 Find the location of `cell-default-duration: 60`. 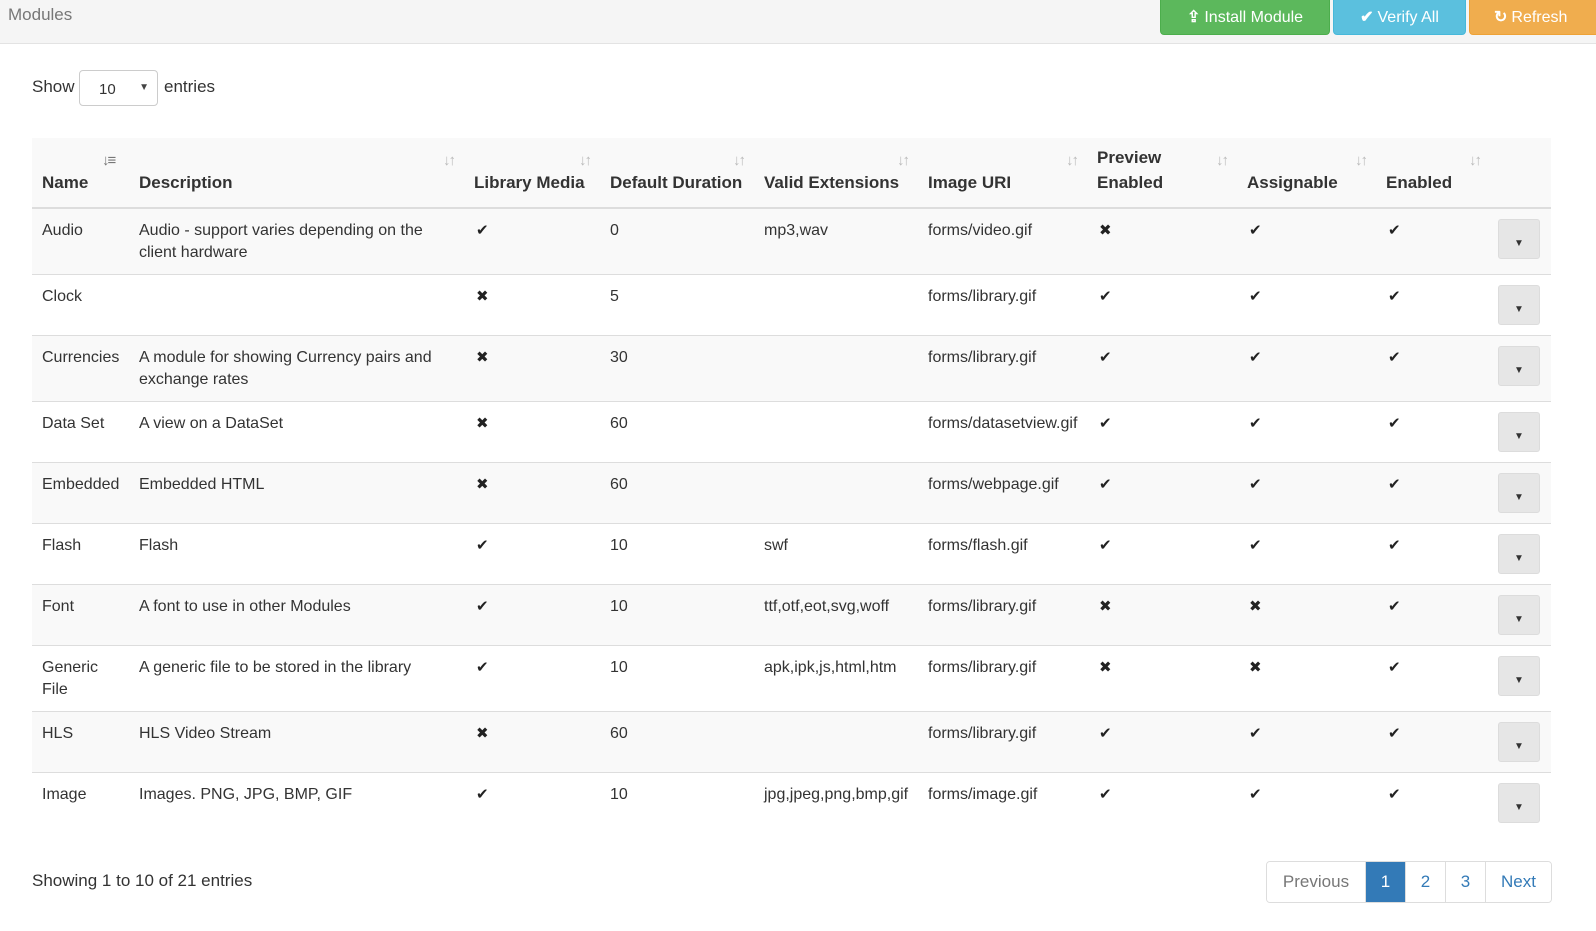

cell-default-duration: 60 is located at coordinates (677, 741).